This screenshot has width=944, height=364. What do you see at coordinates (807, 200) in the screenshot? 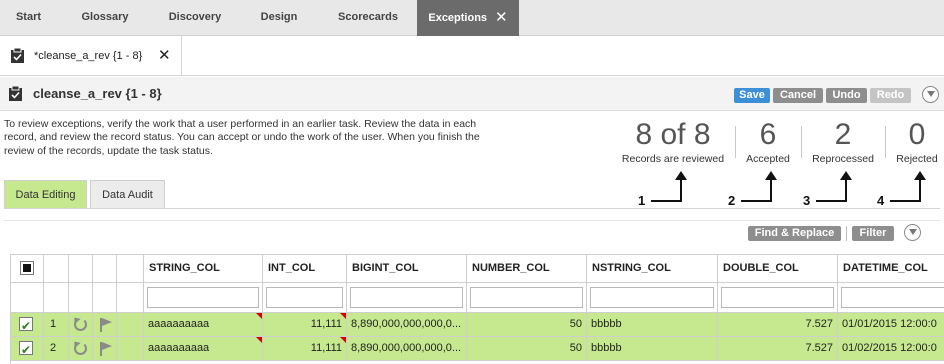
I see `callout-number: 3` at bounding box center [807, 200].